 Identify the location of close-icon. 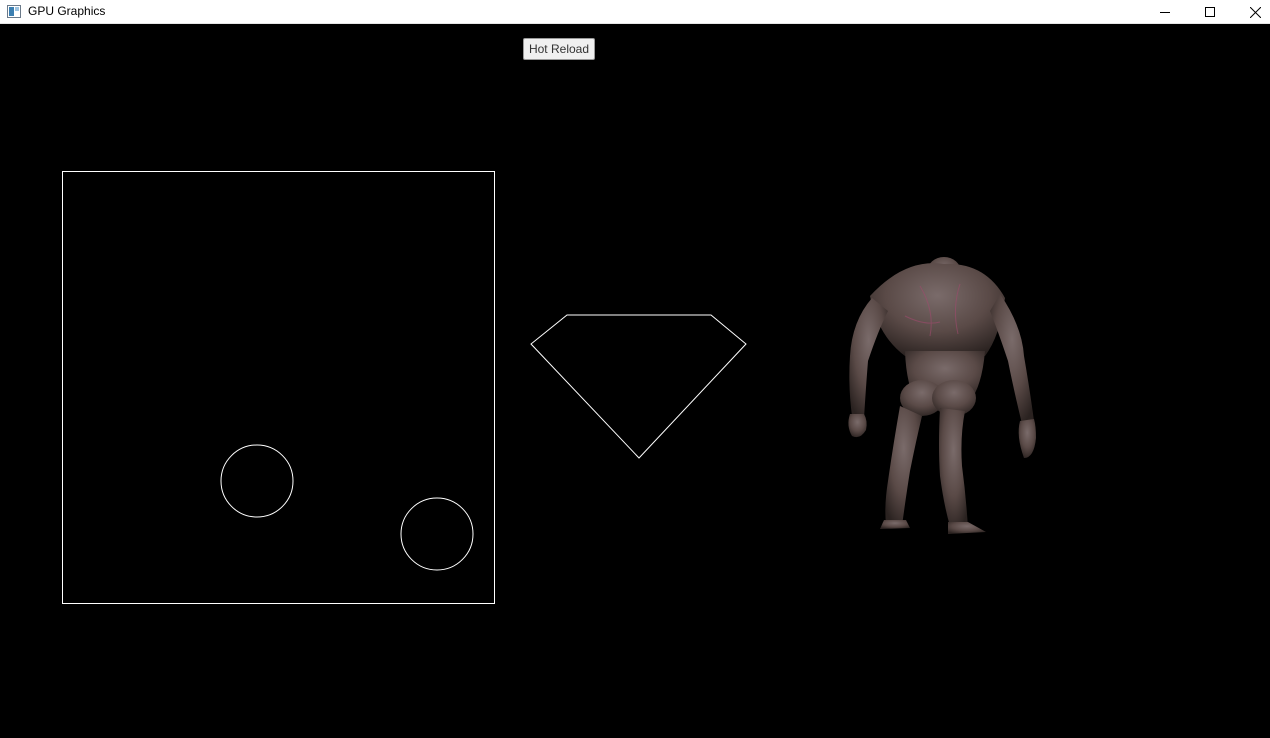
(1255, 12).